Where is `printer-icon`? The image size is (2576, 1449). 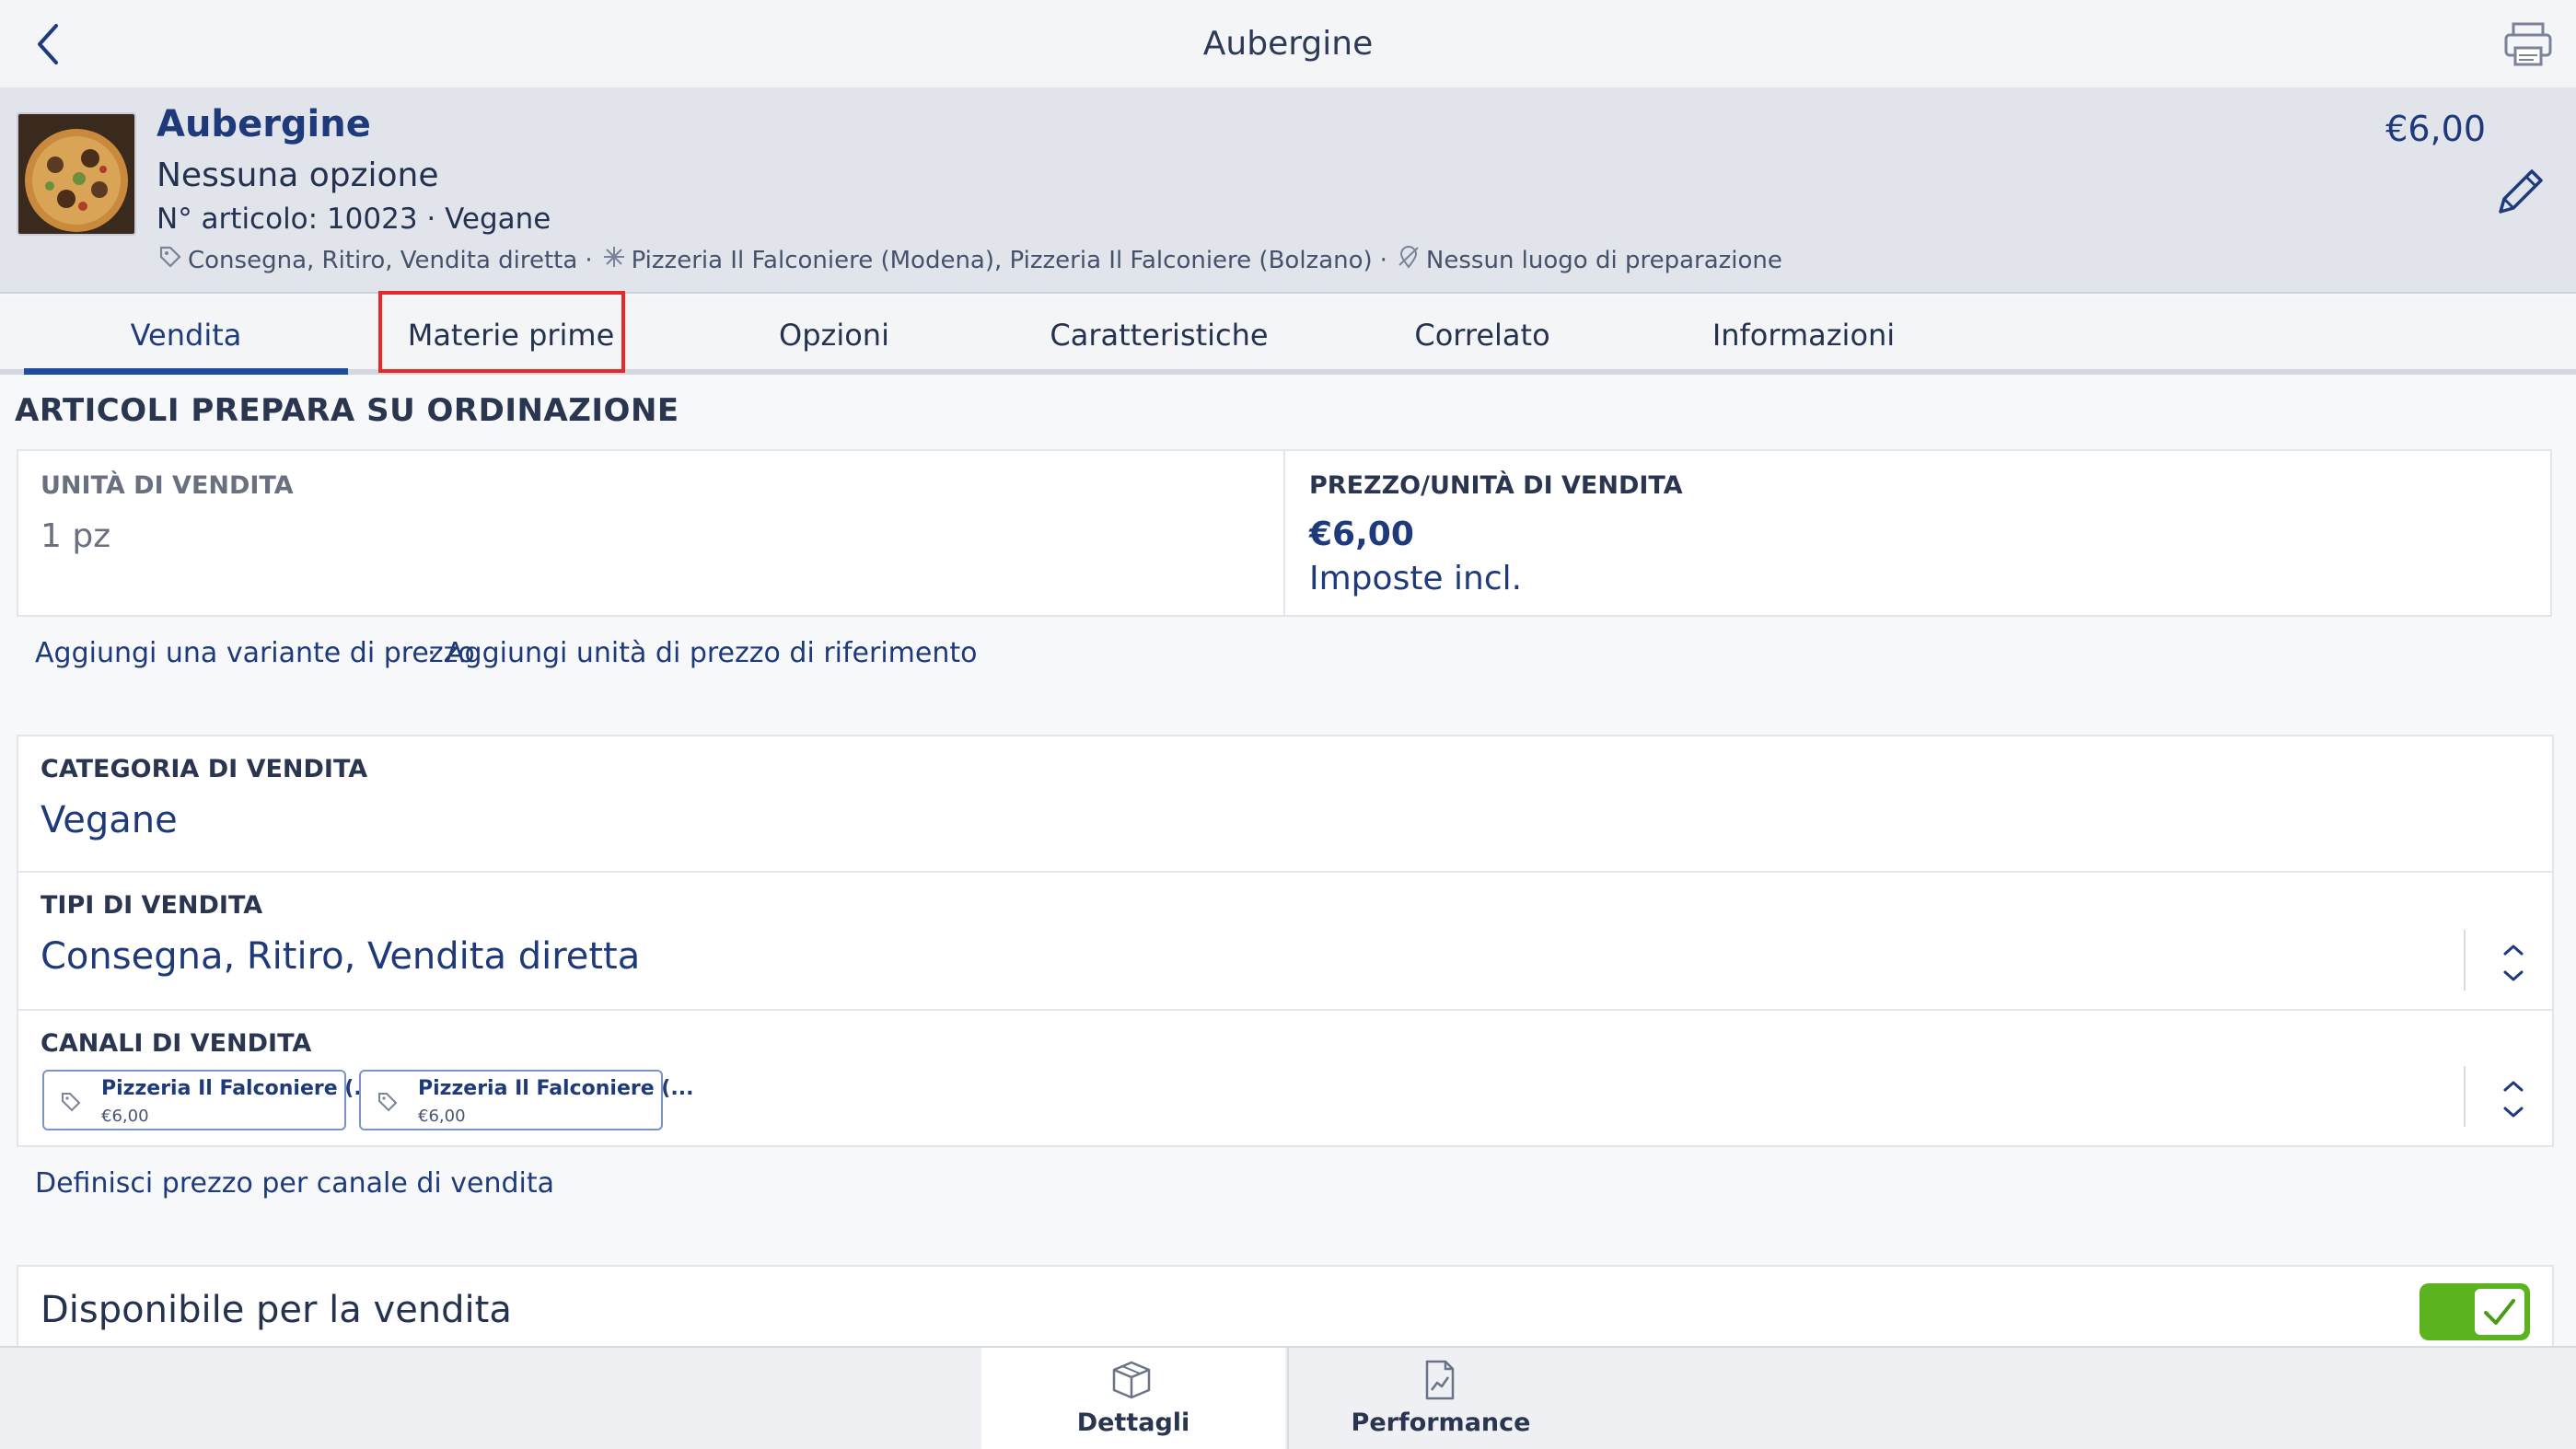
printer-icon is located at coordinates (2528, 44).